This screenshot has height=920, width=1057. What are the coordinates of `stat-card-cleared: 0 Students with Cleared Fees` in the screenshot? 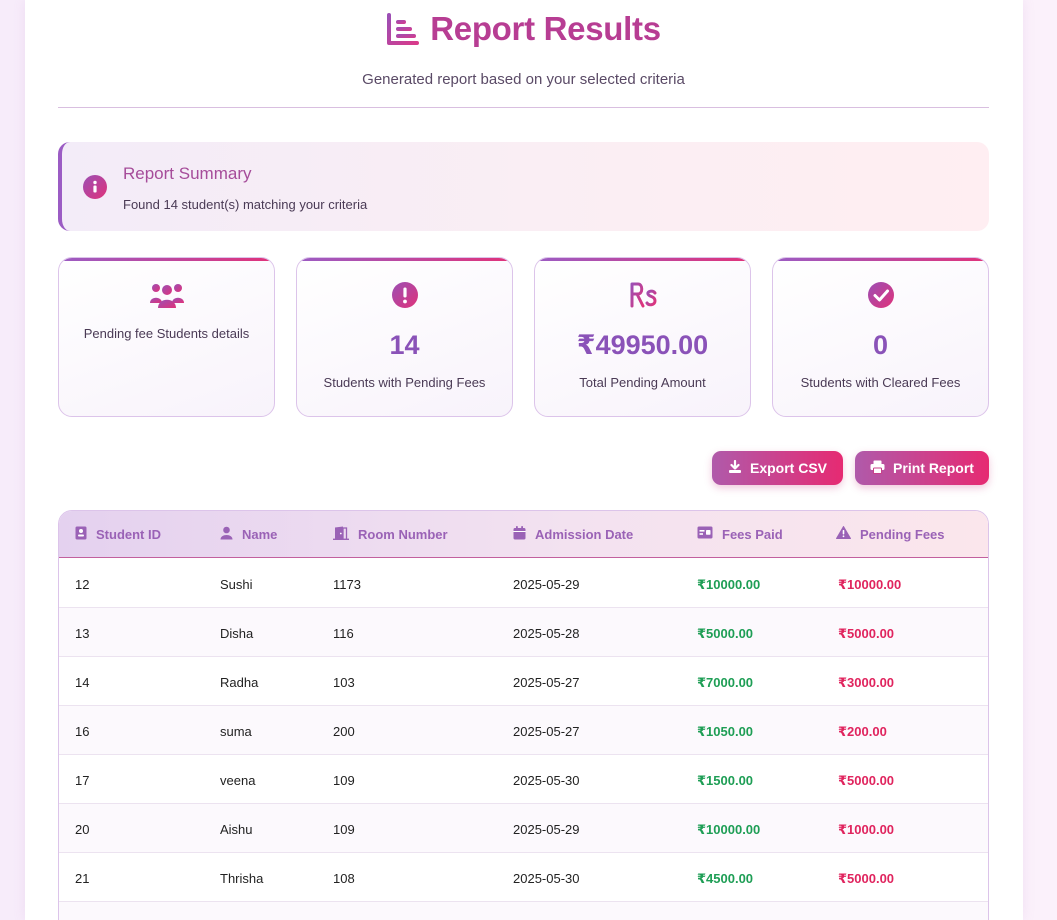 It's located at (880, 337).